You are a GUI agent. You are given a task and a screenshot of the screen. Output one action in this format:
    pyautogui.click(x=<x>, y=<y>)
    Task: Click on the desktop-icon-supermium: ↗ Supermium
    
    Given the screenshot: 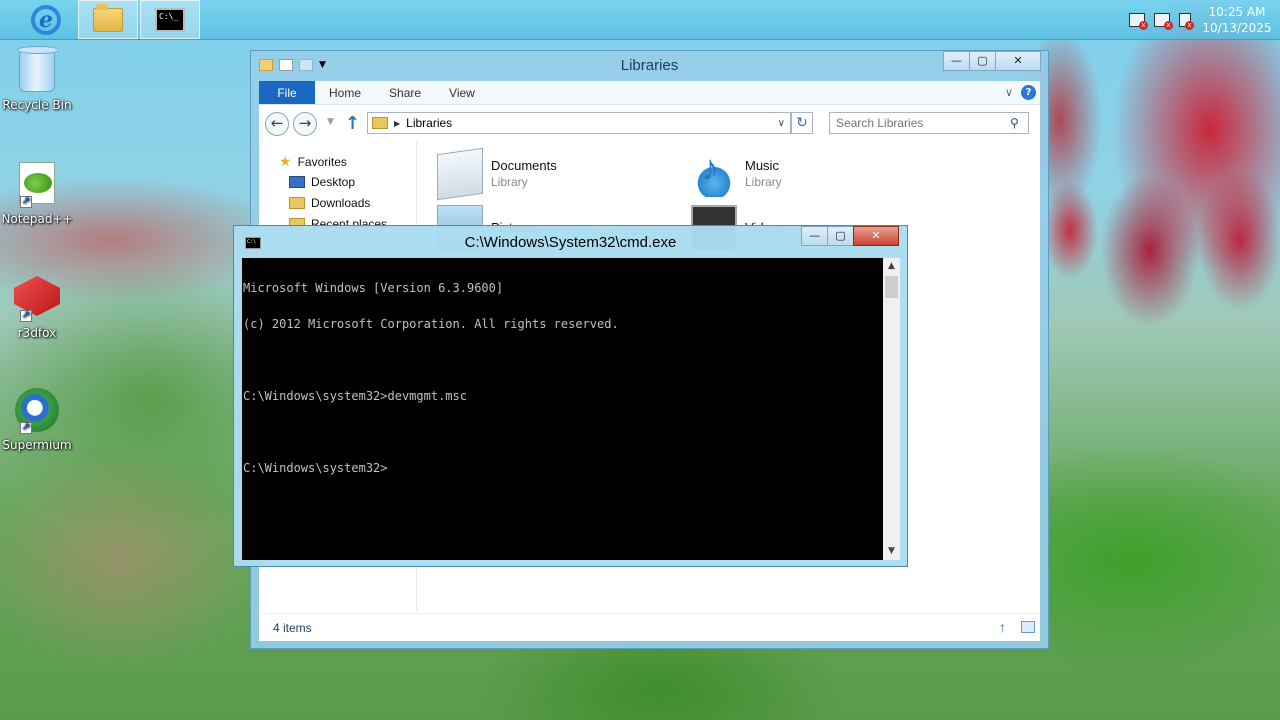 What is the action you would take?
    pyautogui.click(x=37, y=420)
    